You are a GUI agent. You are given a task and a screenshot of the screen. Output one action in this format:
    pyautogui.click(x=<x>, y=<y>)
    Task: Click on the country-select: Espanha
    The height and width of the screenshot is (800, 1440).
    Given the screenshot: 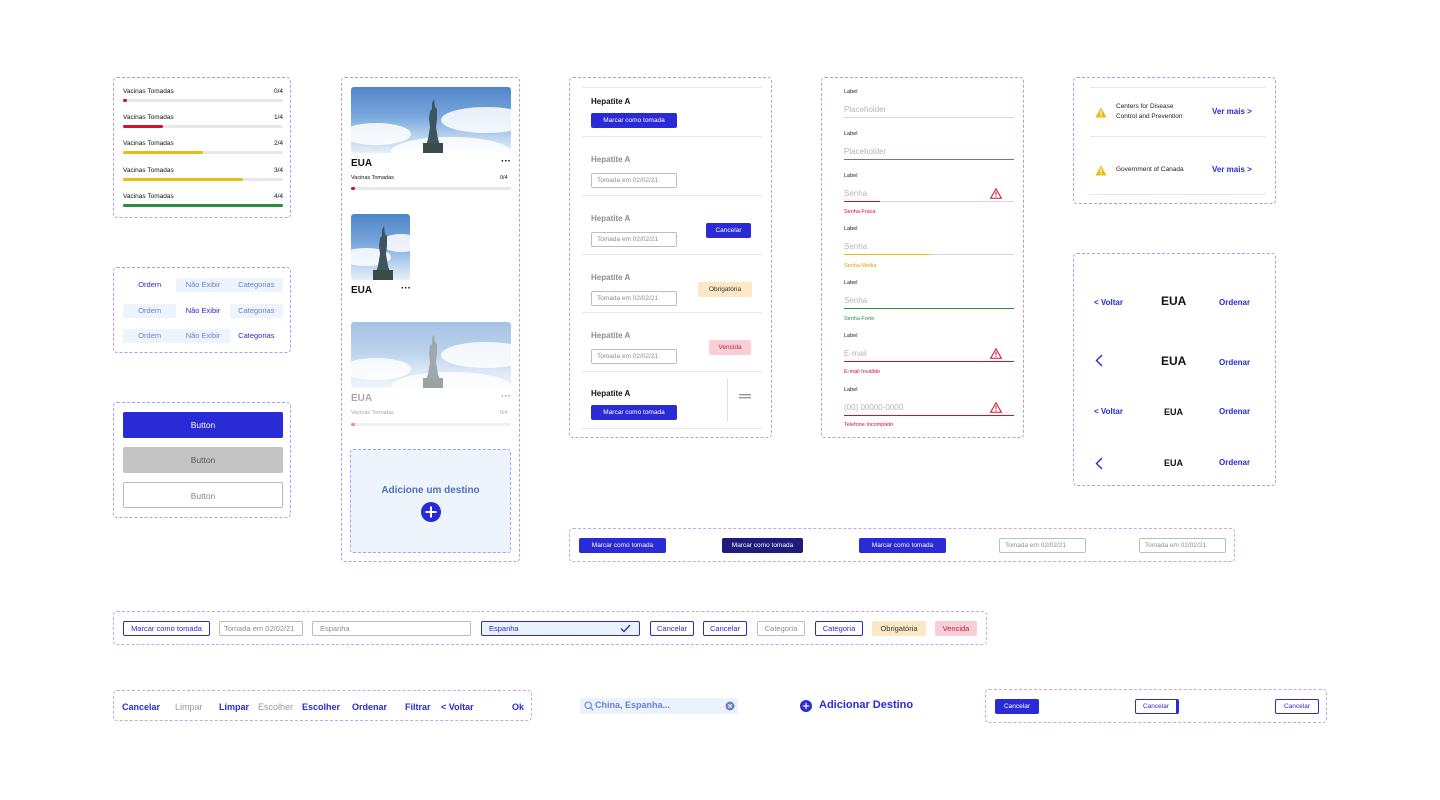 What is the action you would take?
    pyautogui.click(x=391, y=628)
    